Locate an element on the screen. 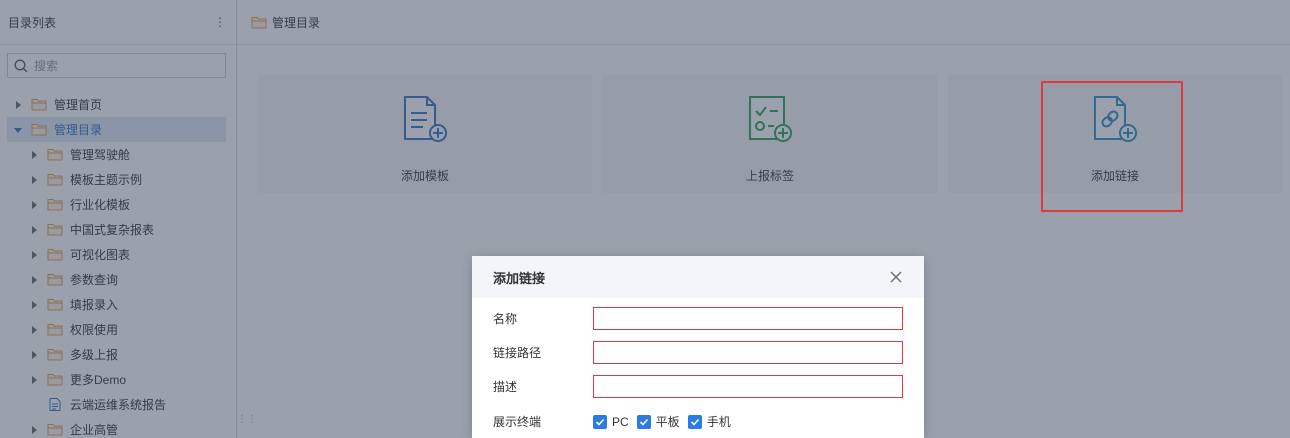  dialog-title: 添加链接 is located at coordinates (519, 278).